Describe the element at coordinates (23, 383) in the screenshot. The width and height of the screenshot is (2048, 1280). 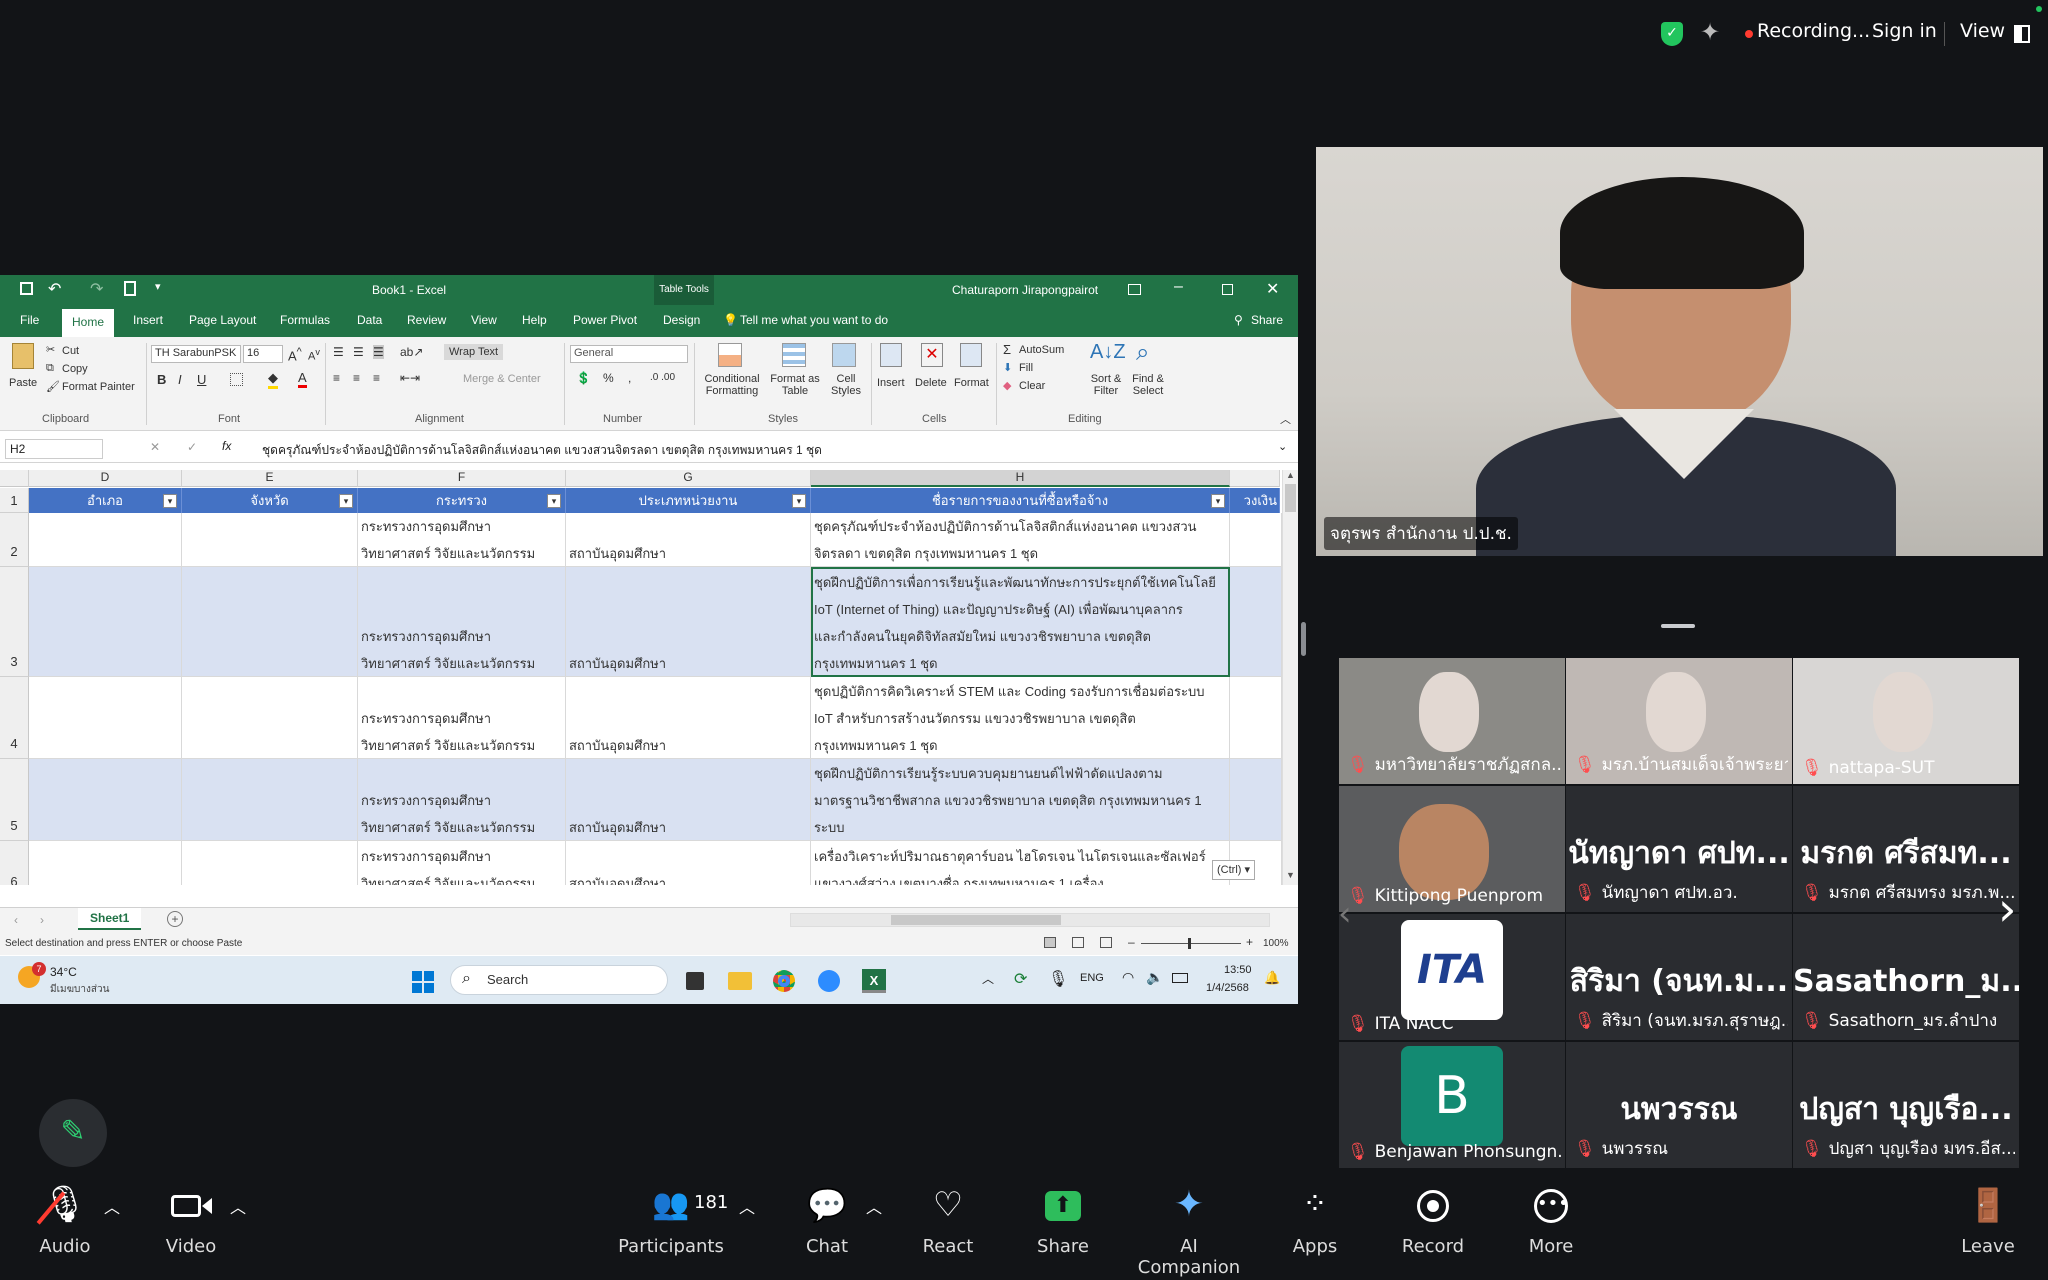
I see `paste-button: Paste` at that location.